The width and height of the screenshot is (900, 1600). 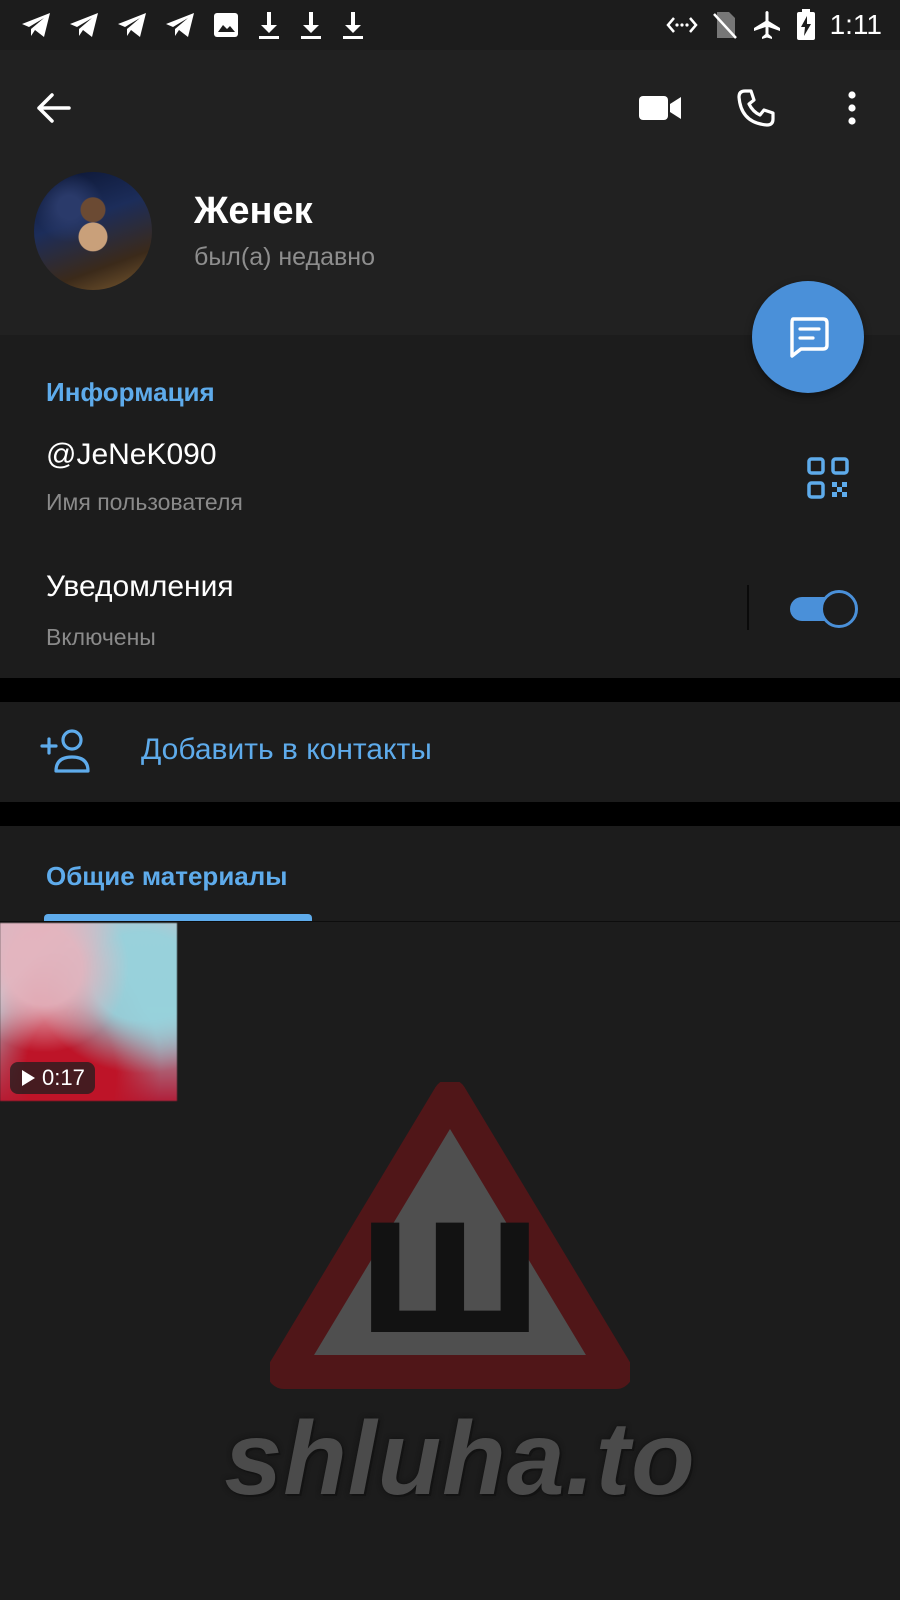 I want to click on phone-icon, so click(x=756, y=108).